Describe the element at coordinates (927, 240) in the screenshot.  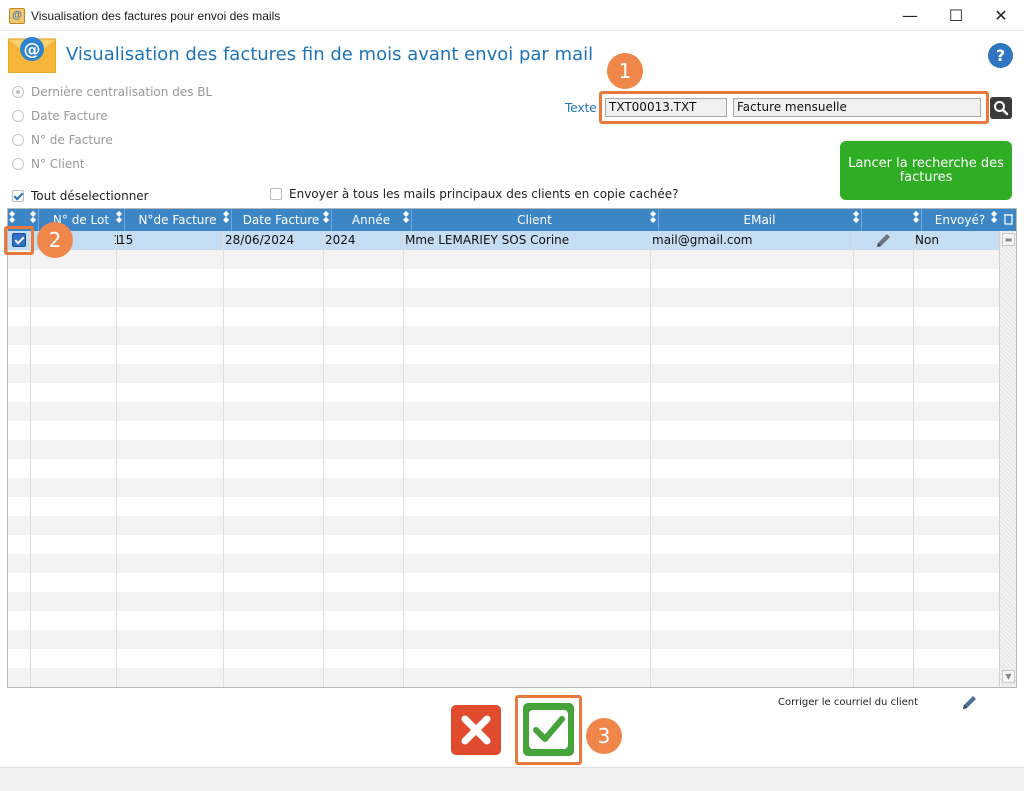
I see `cell-envoye: Non` at that location.